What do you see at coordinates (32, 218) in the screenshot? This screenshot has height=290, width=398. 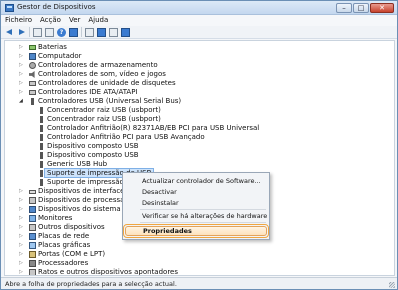 I see `monitor-icon` at bounding box center [32, 218].